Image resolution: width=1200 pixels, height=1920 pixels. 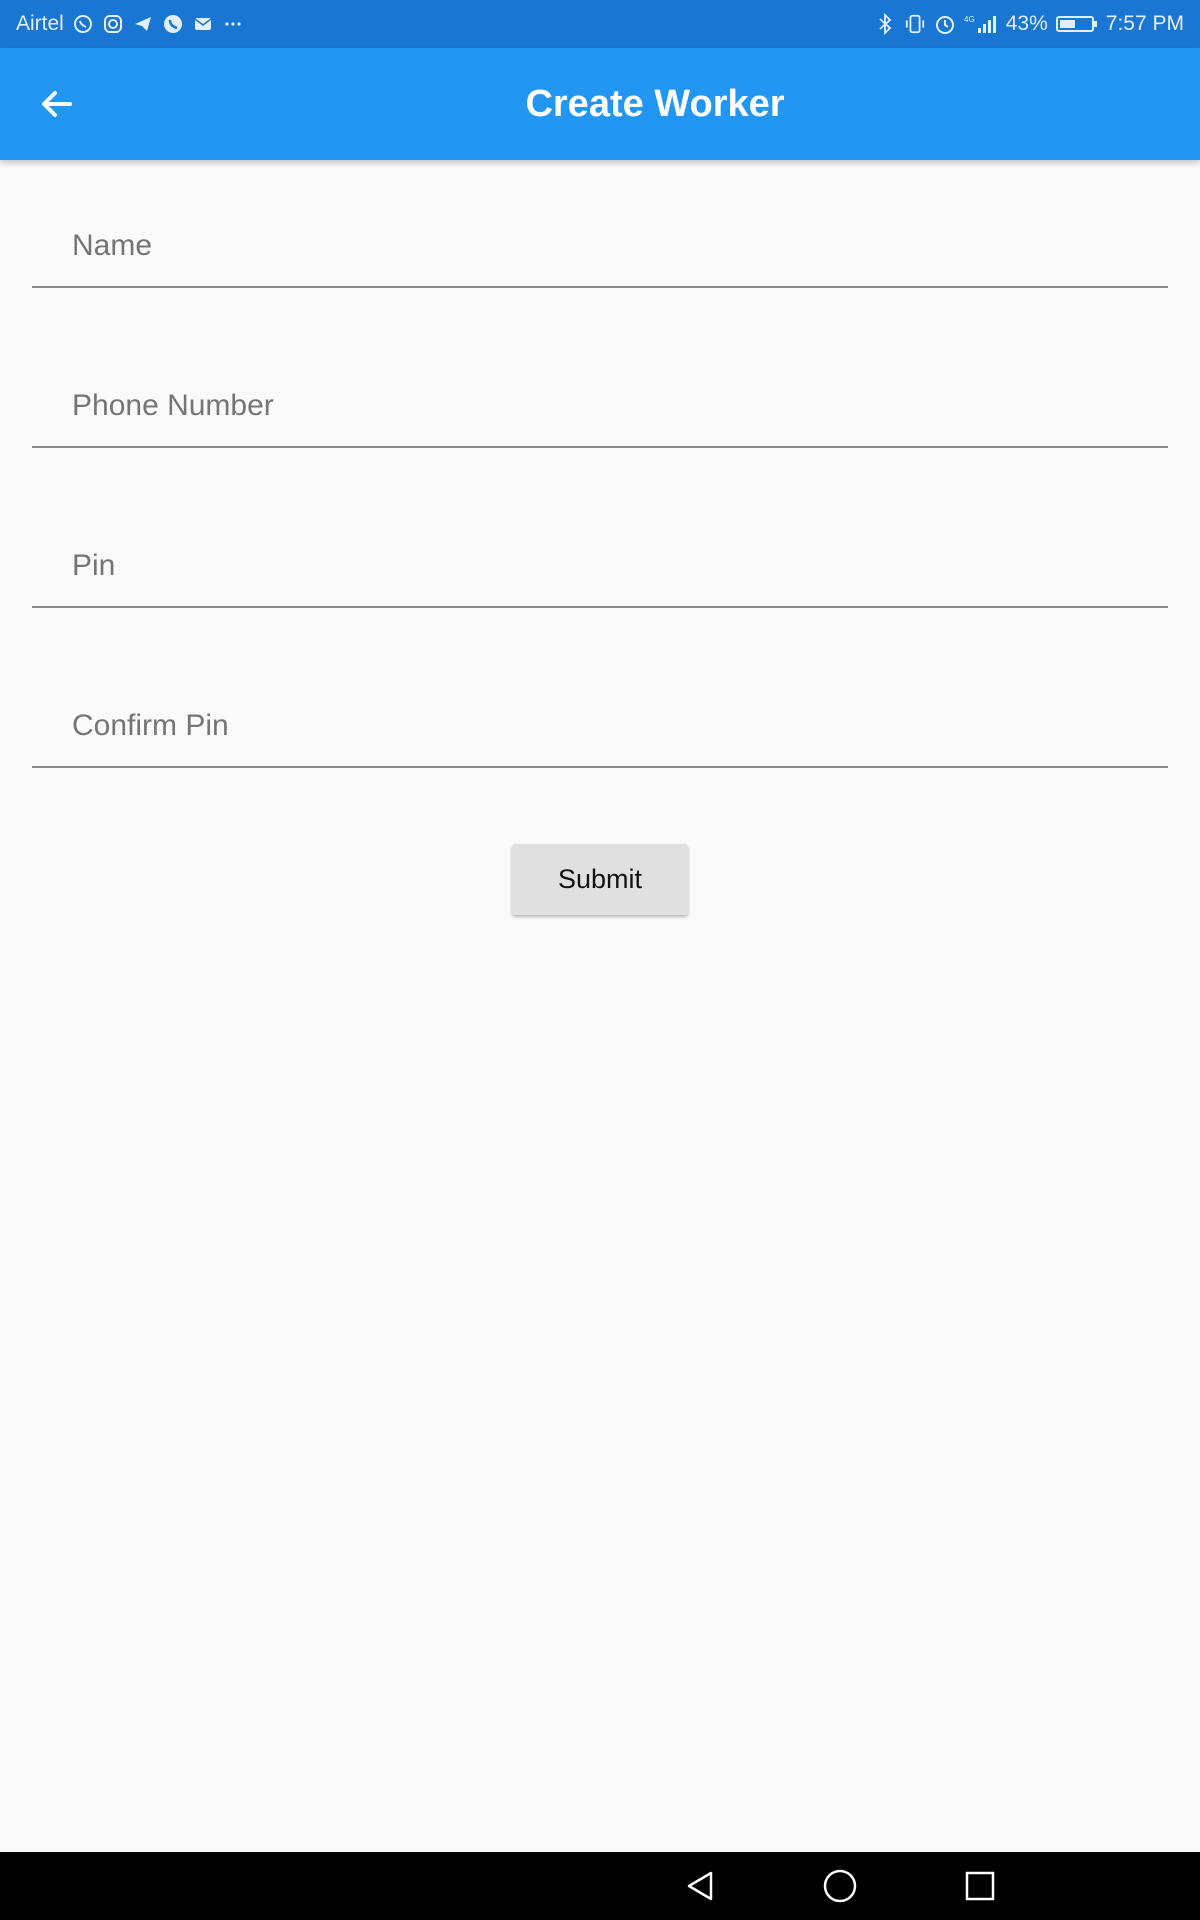 I want to click on confirm-pin-input, so click(x=600, y=716).